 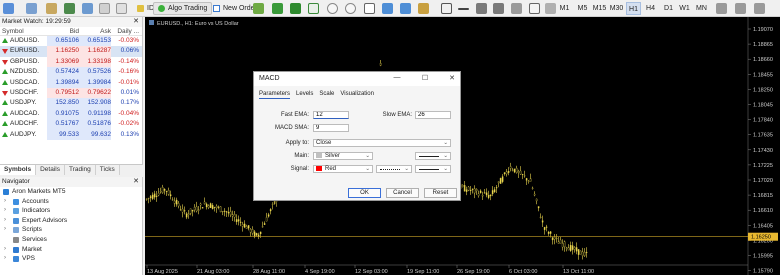 What do you see at coordinates (668, 8) in the screenshot?
I see `timeframe-d1: D1` at bounding box center [668, 8].